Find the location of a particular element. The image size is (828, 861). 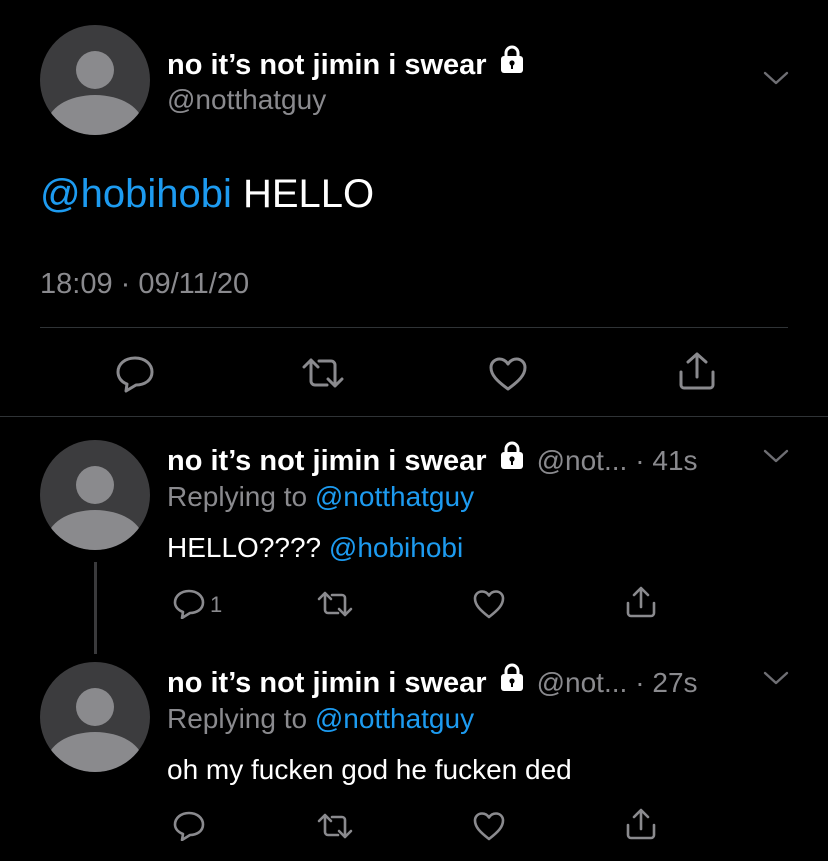

thread-line is located at coordinates (95, 608).